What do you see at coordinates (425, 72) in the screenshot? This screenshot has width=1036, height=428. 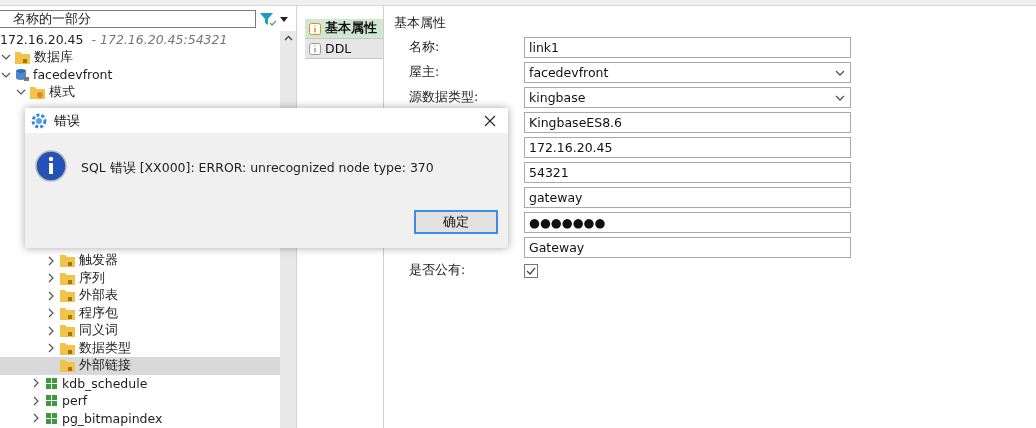 I see `field-label: 屋主:` at bounding box center [425, 72].